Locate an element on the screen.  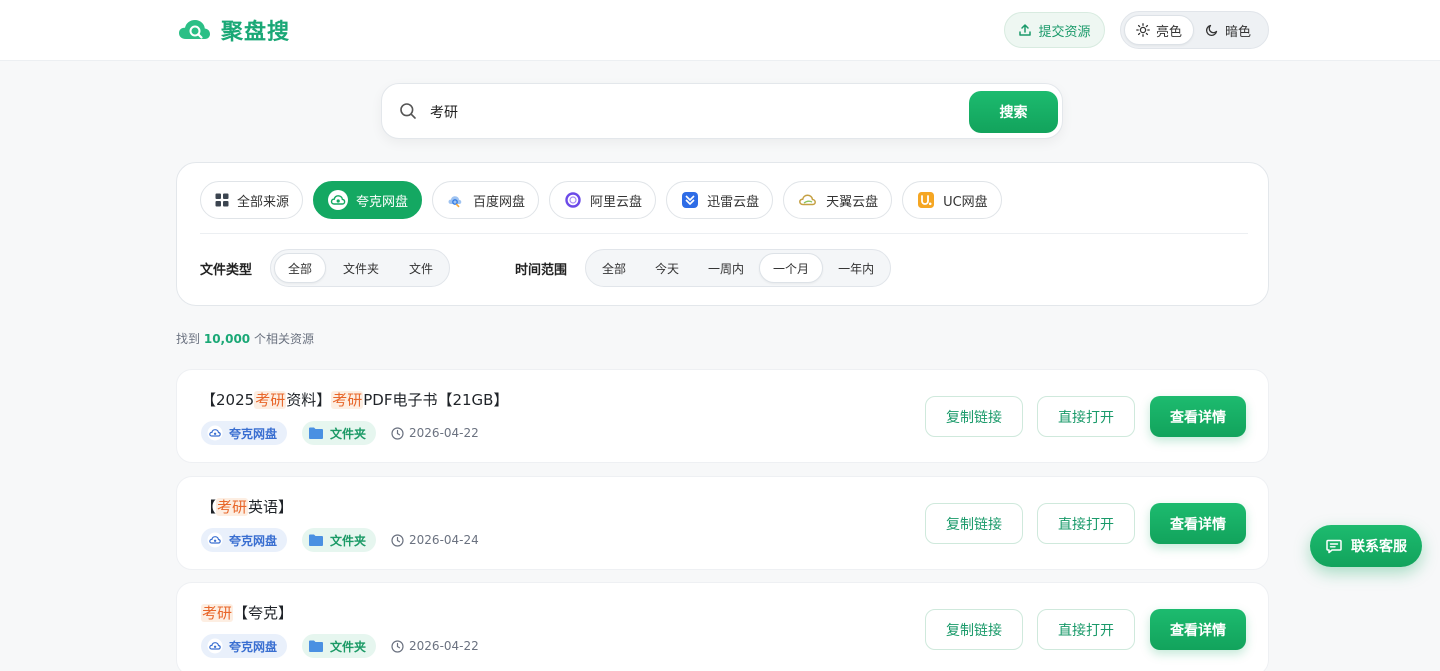
source-chip-label: 阿里云盘 is located at coordinates (616, 202).